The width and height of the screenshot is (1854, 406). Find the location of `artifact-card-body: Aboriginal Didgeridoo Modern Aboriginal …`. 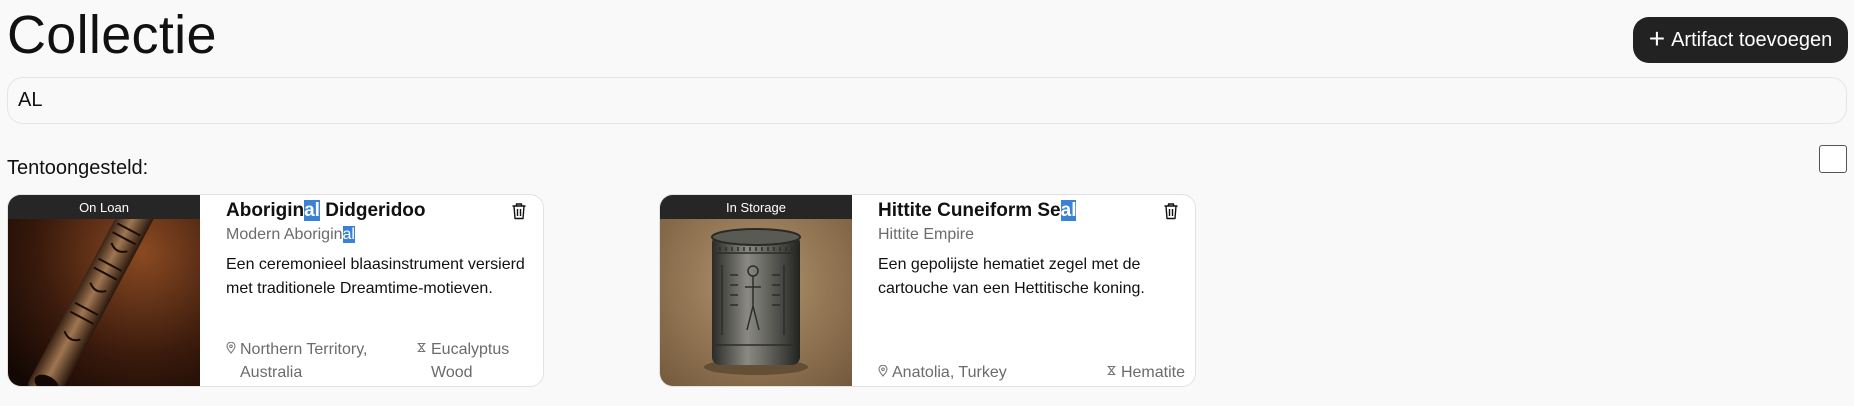

artifact-card-body: Aboriginal Didgeridoo Modern Aboriginal … is located at coordinates (371, 290).